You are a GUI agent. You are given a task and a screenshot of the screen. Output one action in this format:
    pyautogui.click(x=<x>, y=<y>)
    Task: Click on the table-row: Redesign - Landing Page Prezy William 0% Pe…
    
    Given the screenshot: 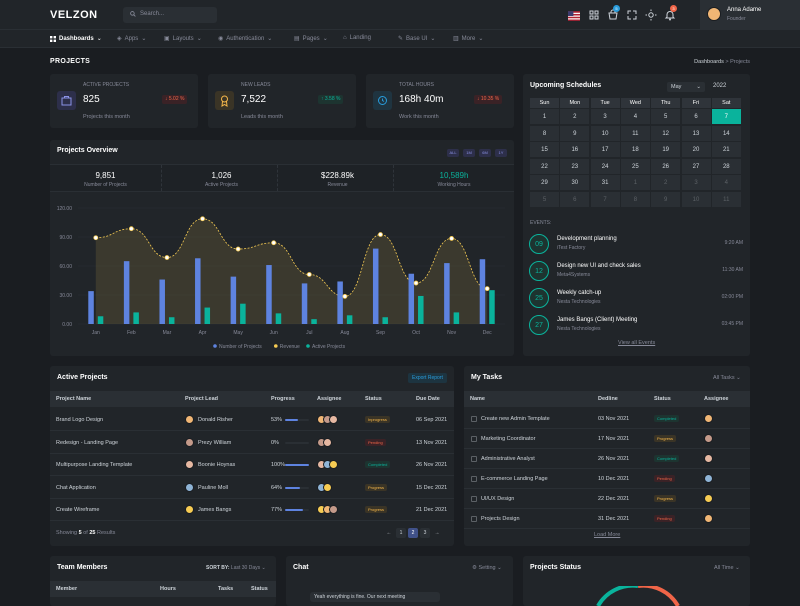 What is the action you would take?
    pyautogui.click(x=252, y=443)
    